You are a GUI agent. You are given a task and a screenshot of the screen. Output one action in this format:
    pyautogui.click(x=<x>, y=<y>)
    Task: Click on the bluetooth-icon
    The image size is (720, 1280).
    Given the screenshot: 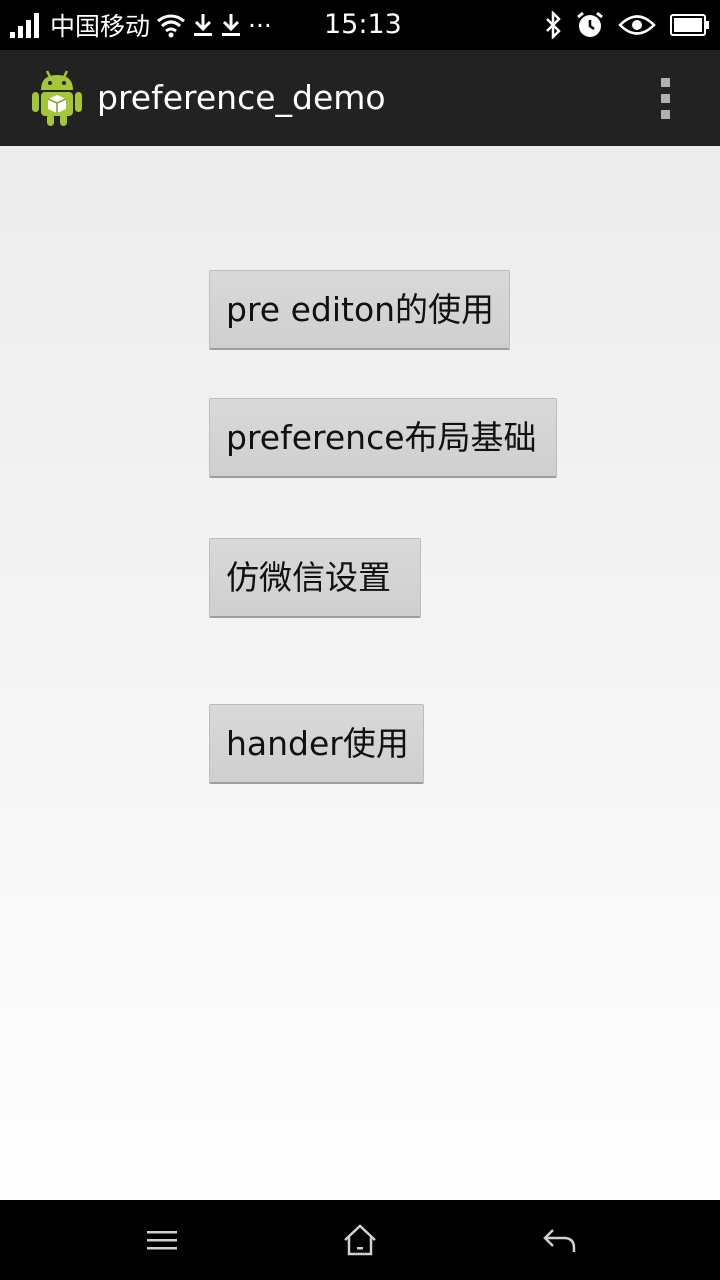 What is the action you would take?
    pyautogui.click(x=553, y=25)
    